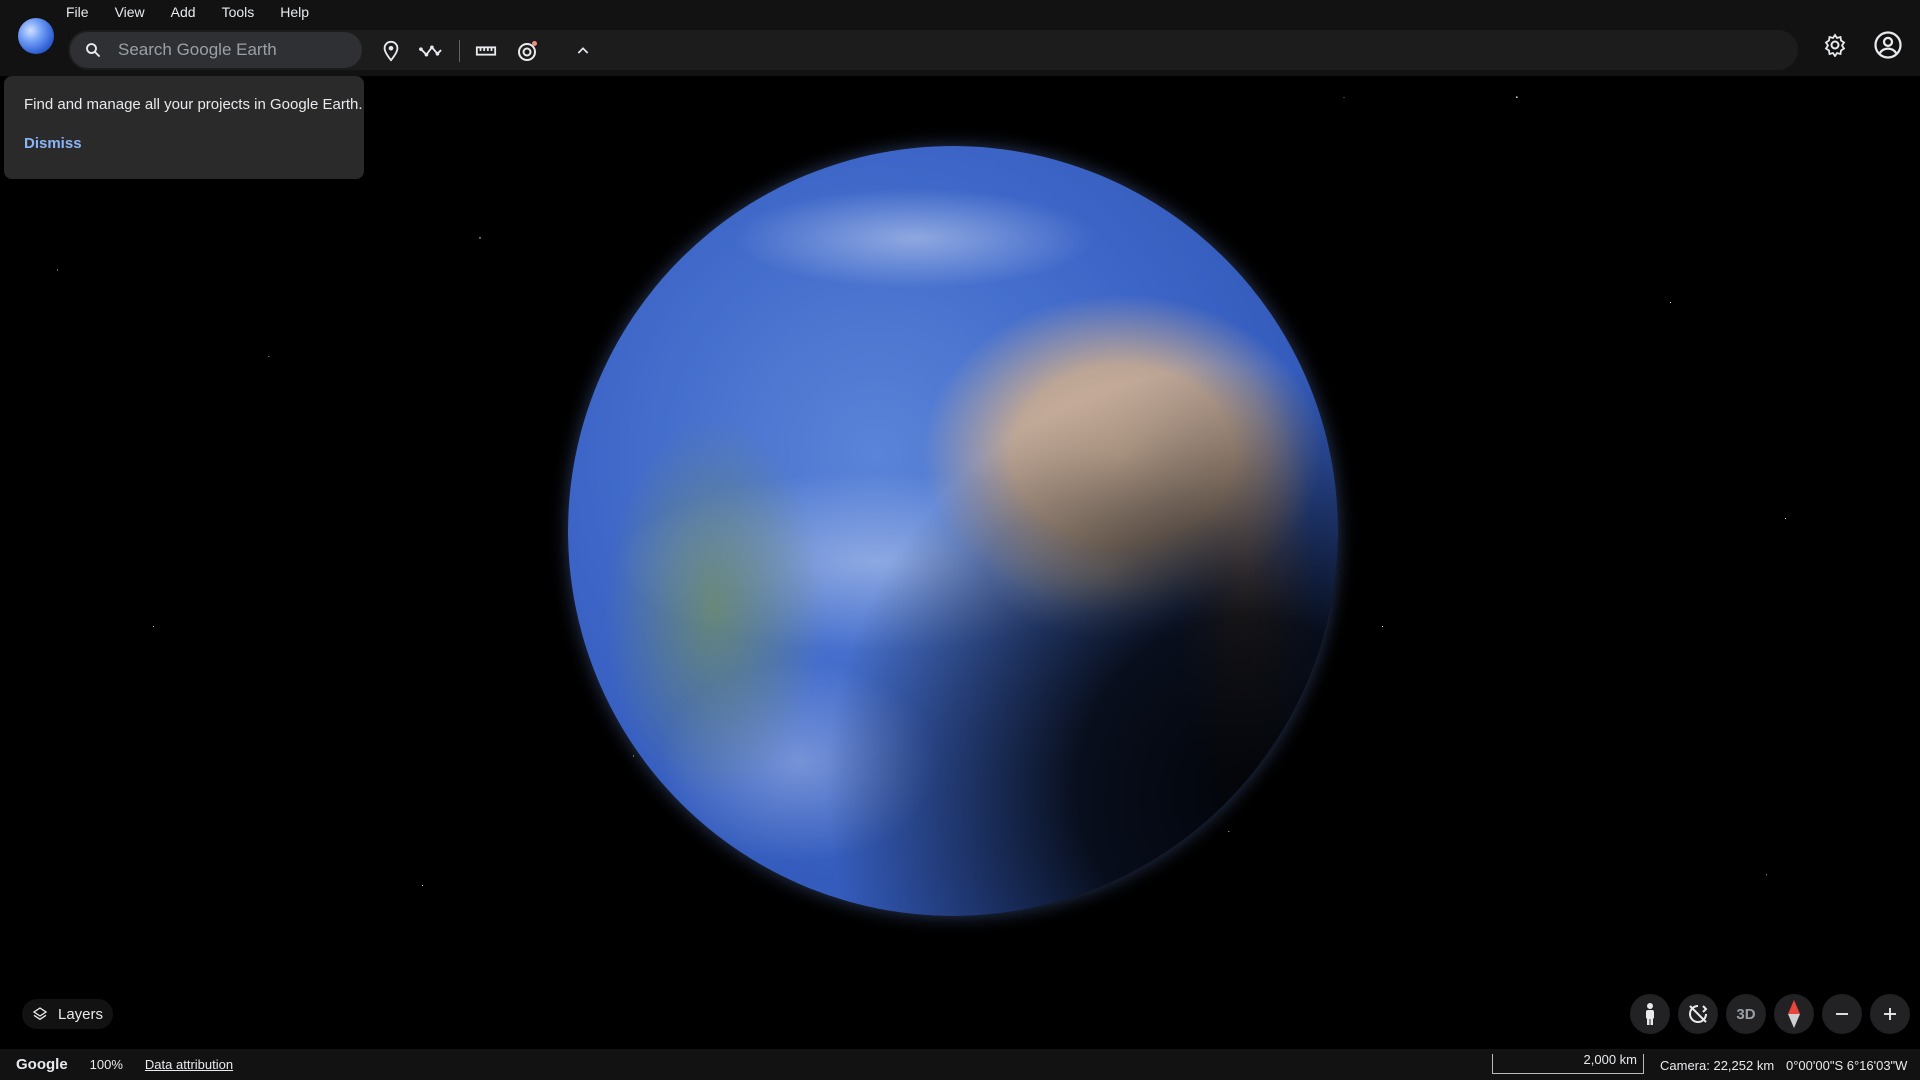 Image resolution: width=1920 pixels, height=1080 pixels. I want to click on ruler-icon, so click(486, 51).